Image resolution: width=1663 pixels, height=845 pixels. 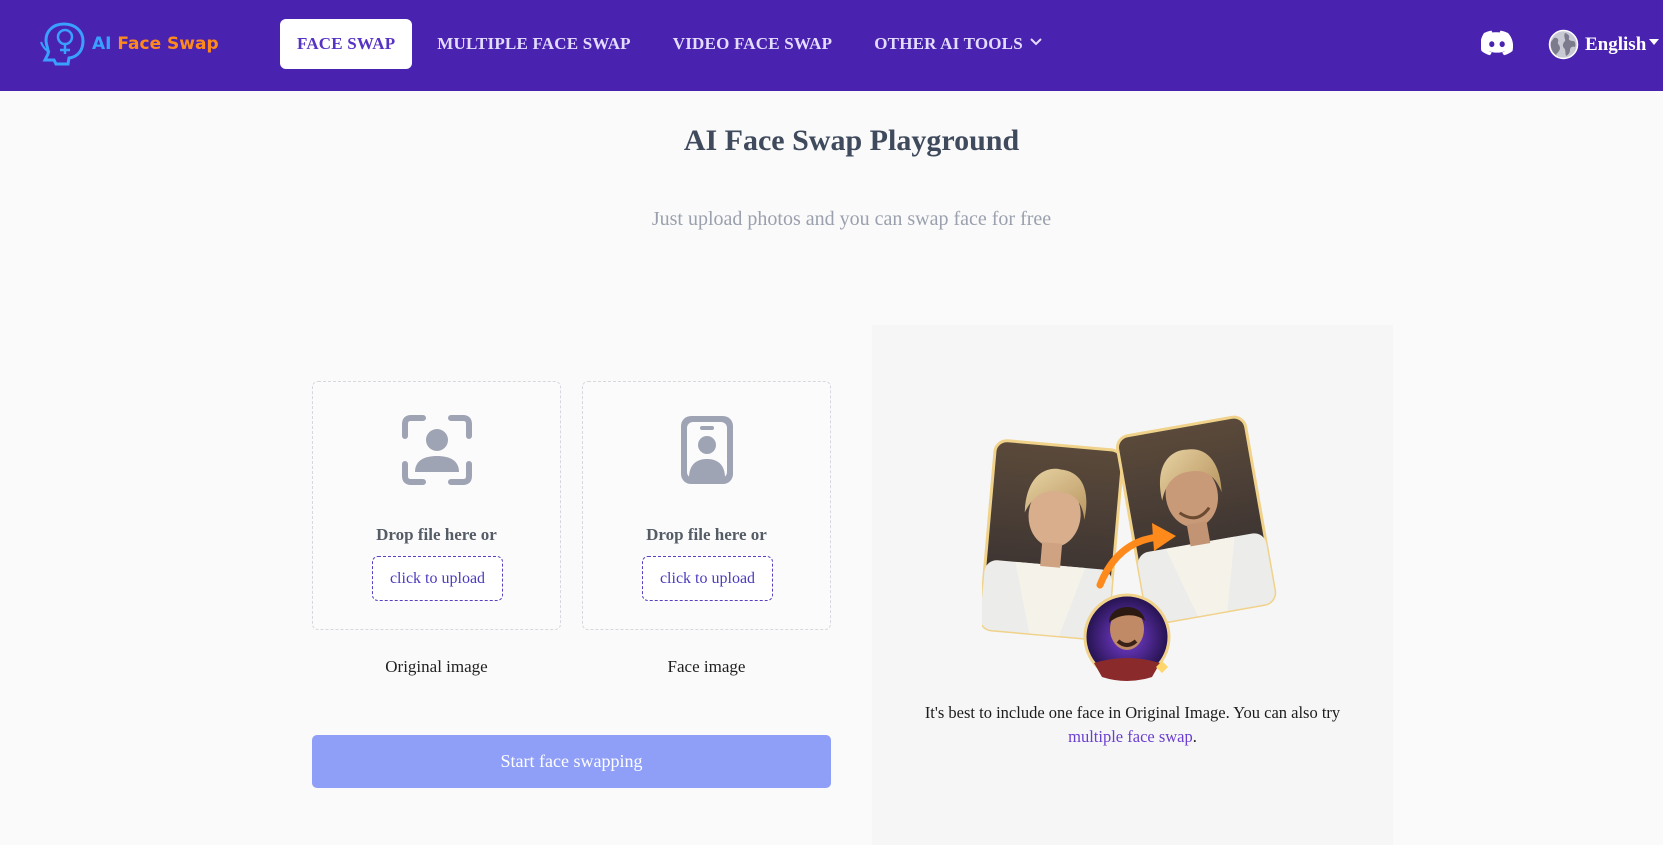 What do you see at coordinates (436, 666) in the screenshot?
I see `original-image-caption: Original image` at bounding box center [436, 666].